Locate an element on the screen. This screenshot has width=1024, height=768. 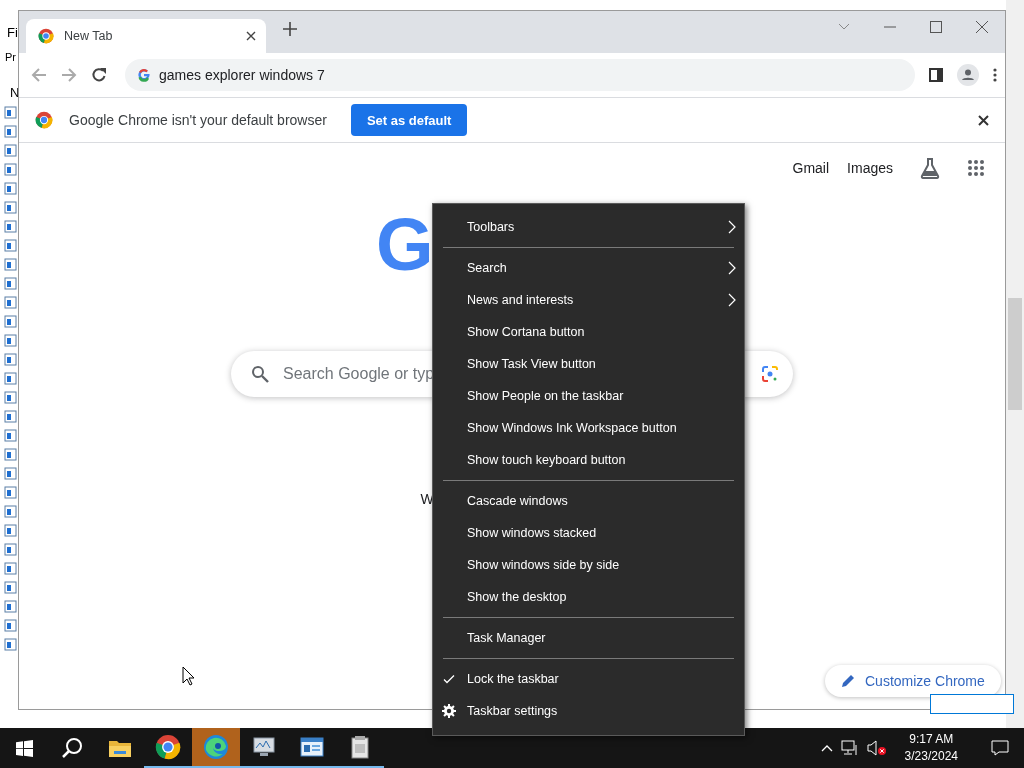
google-logo: G is located at coordinates (405, 244).